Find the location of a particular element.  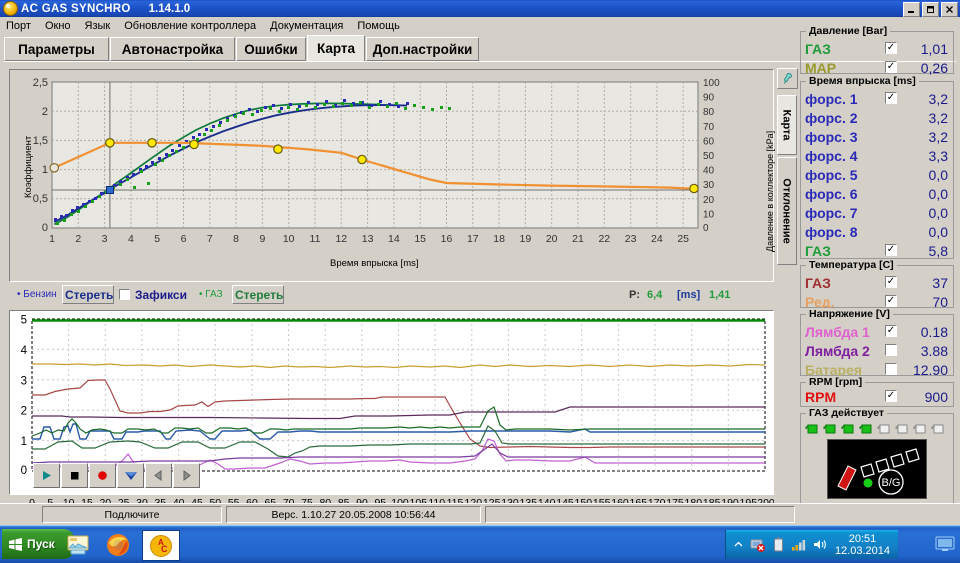

side-tab-strip: Карта Отклонение is located at coordinates (788, 184).